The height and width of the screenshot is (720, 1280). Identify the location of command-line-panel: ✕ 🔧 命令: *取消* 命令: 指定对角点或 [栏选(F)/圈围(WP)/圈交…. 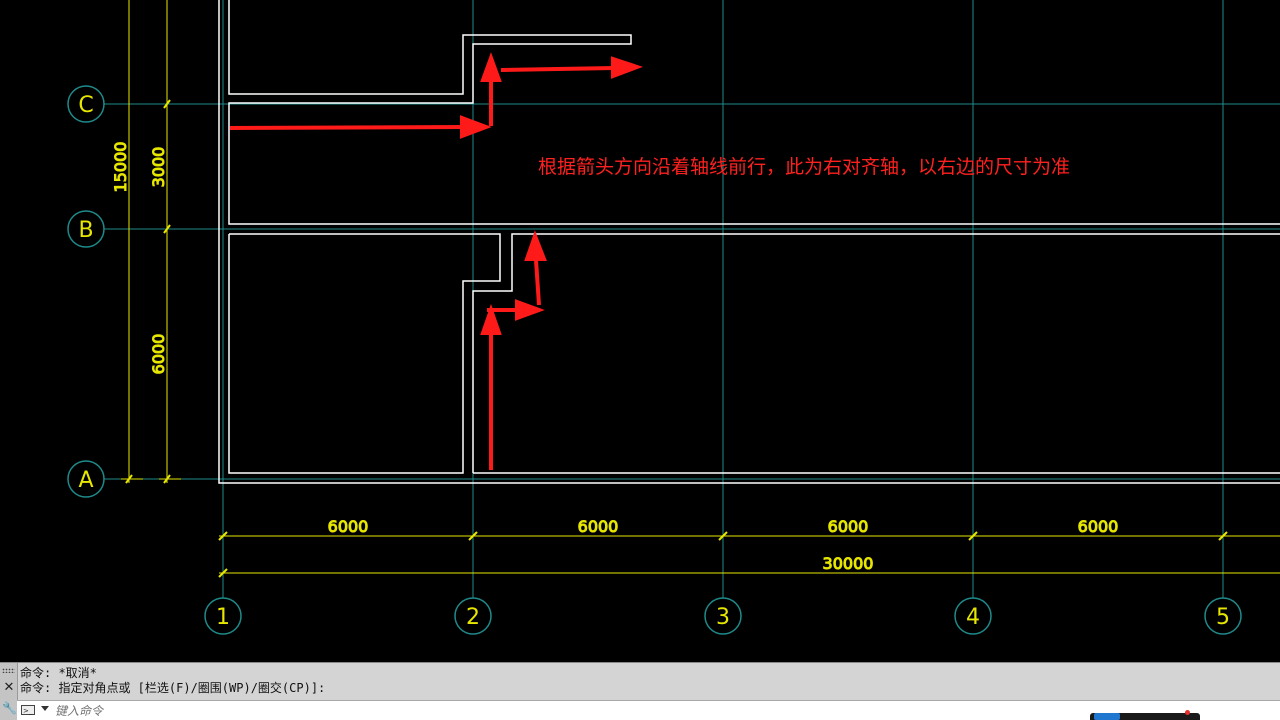
(640, 691).